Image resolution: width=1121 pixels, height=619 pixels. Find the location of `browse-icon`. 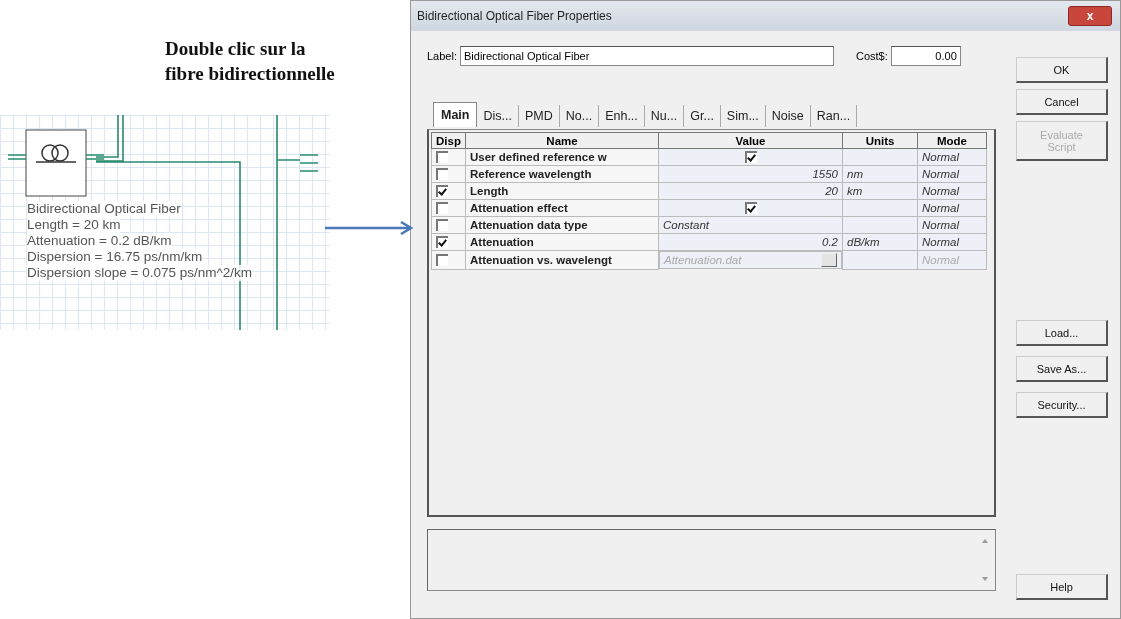

browse-icon is located at coordinates (829, 260).